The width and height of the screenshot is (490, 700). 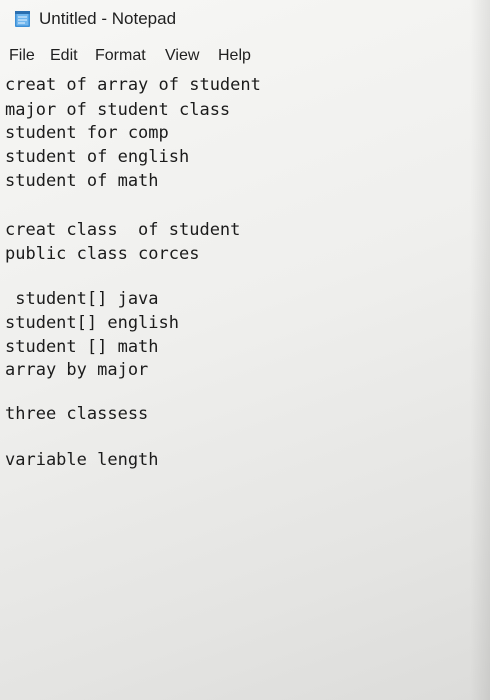 What do you see at coordinates (22, 19) in the screenshot?
I see `notepad-icon` at bounding box center [22, 19].